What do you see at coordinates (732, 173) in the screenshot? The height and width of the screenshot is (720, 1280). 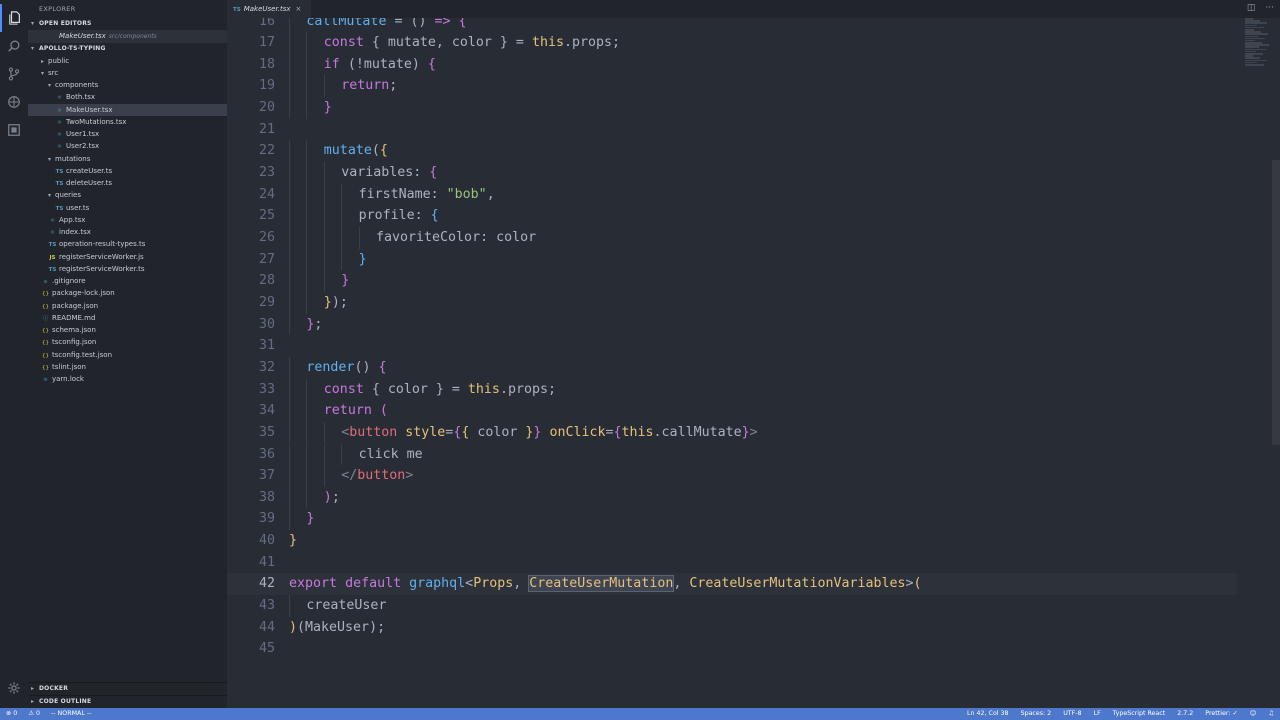 I see `code-line: 23 variables: {` at bounding box center [732, 173].